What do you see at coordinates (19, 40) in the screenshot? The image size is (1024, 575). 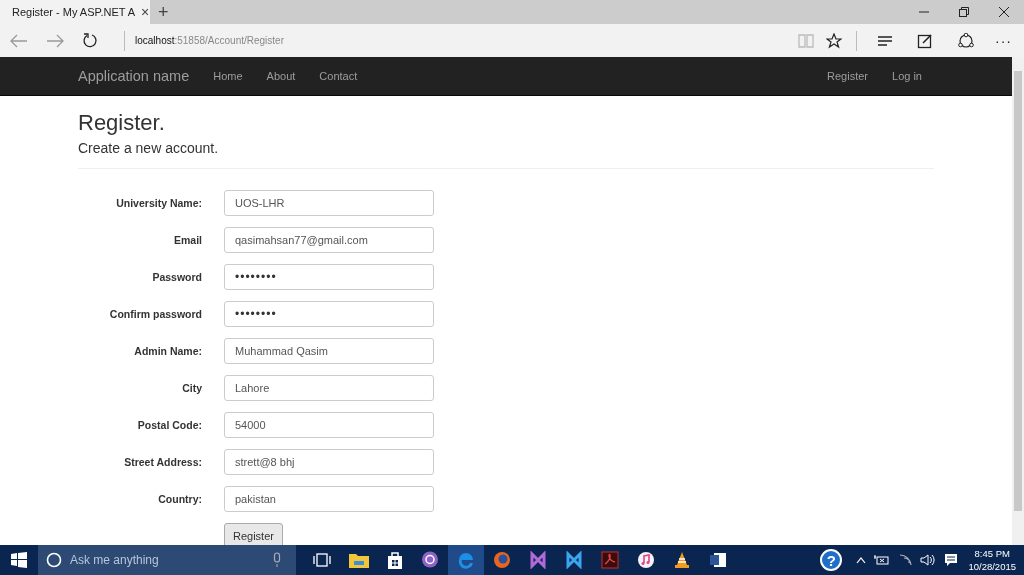 I see `back-icon` at bounding box center [19, 40].